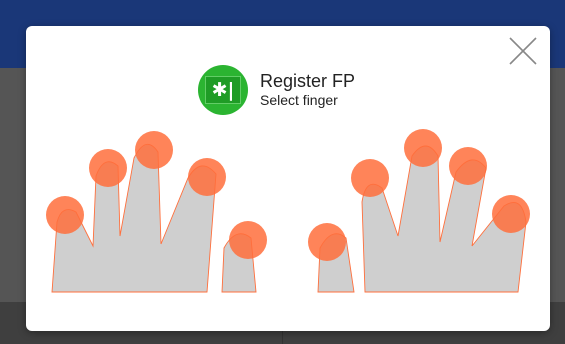 This screenshot has width=565, height=344. Describe the element at coordinates (423, 148) in the screenshot. I see `right-middle-finger-dot` at that location.